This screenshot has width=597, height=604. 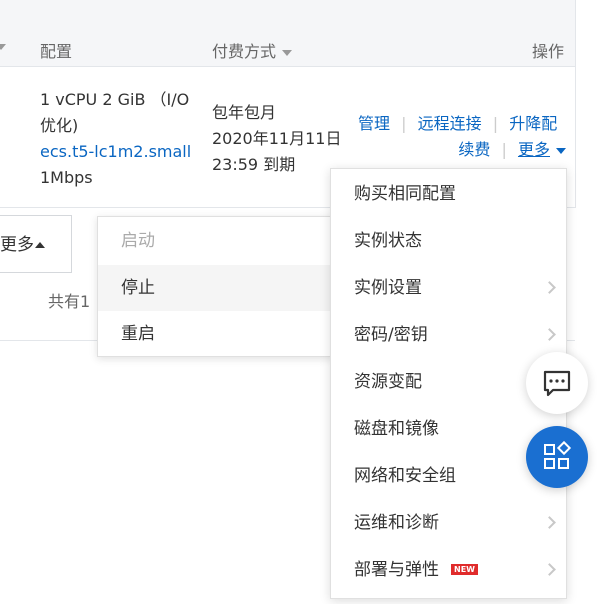 I want to click on menu-item-deploy-elastic: 部署与弹性 NEW, so click(x=448, y=570).